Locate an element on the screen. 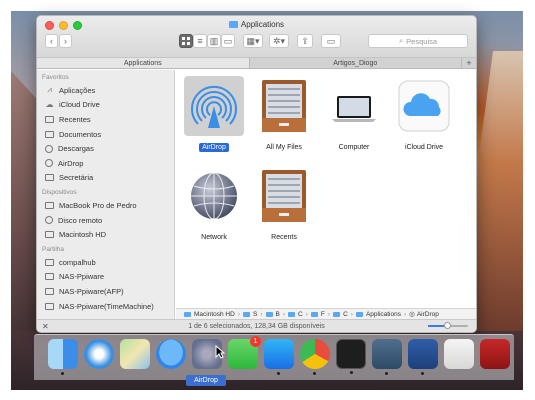  sidebar-item-airdrop: AirDrop is located at coordinates (105, 163).